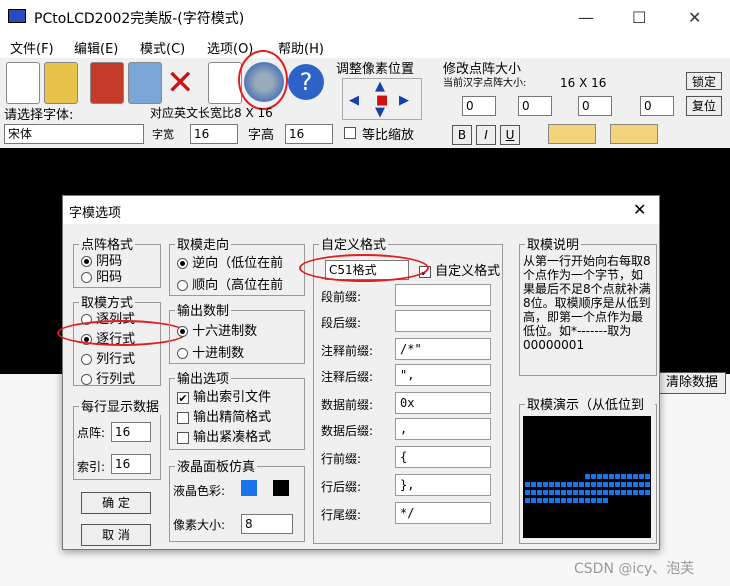 The height and width of the screenshot is (586, 730). I want to click on reset-button: 复位, so click(704, 106).